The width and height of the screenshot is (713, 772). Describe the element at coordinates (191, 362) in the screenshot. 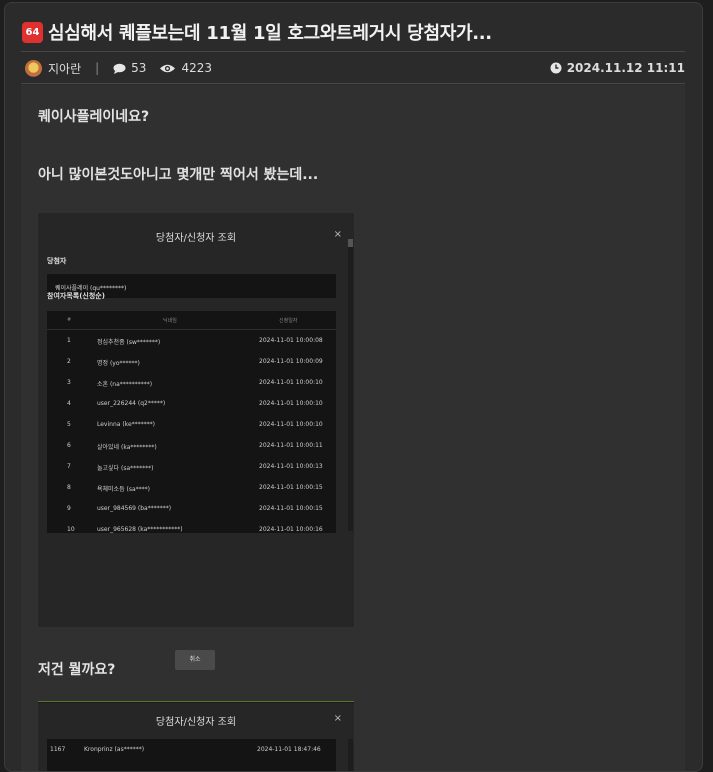

I see `table-row: 2 명정 (yo******) 2024-11-01 10:00:09` at that location.